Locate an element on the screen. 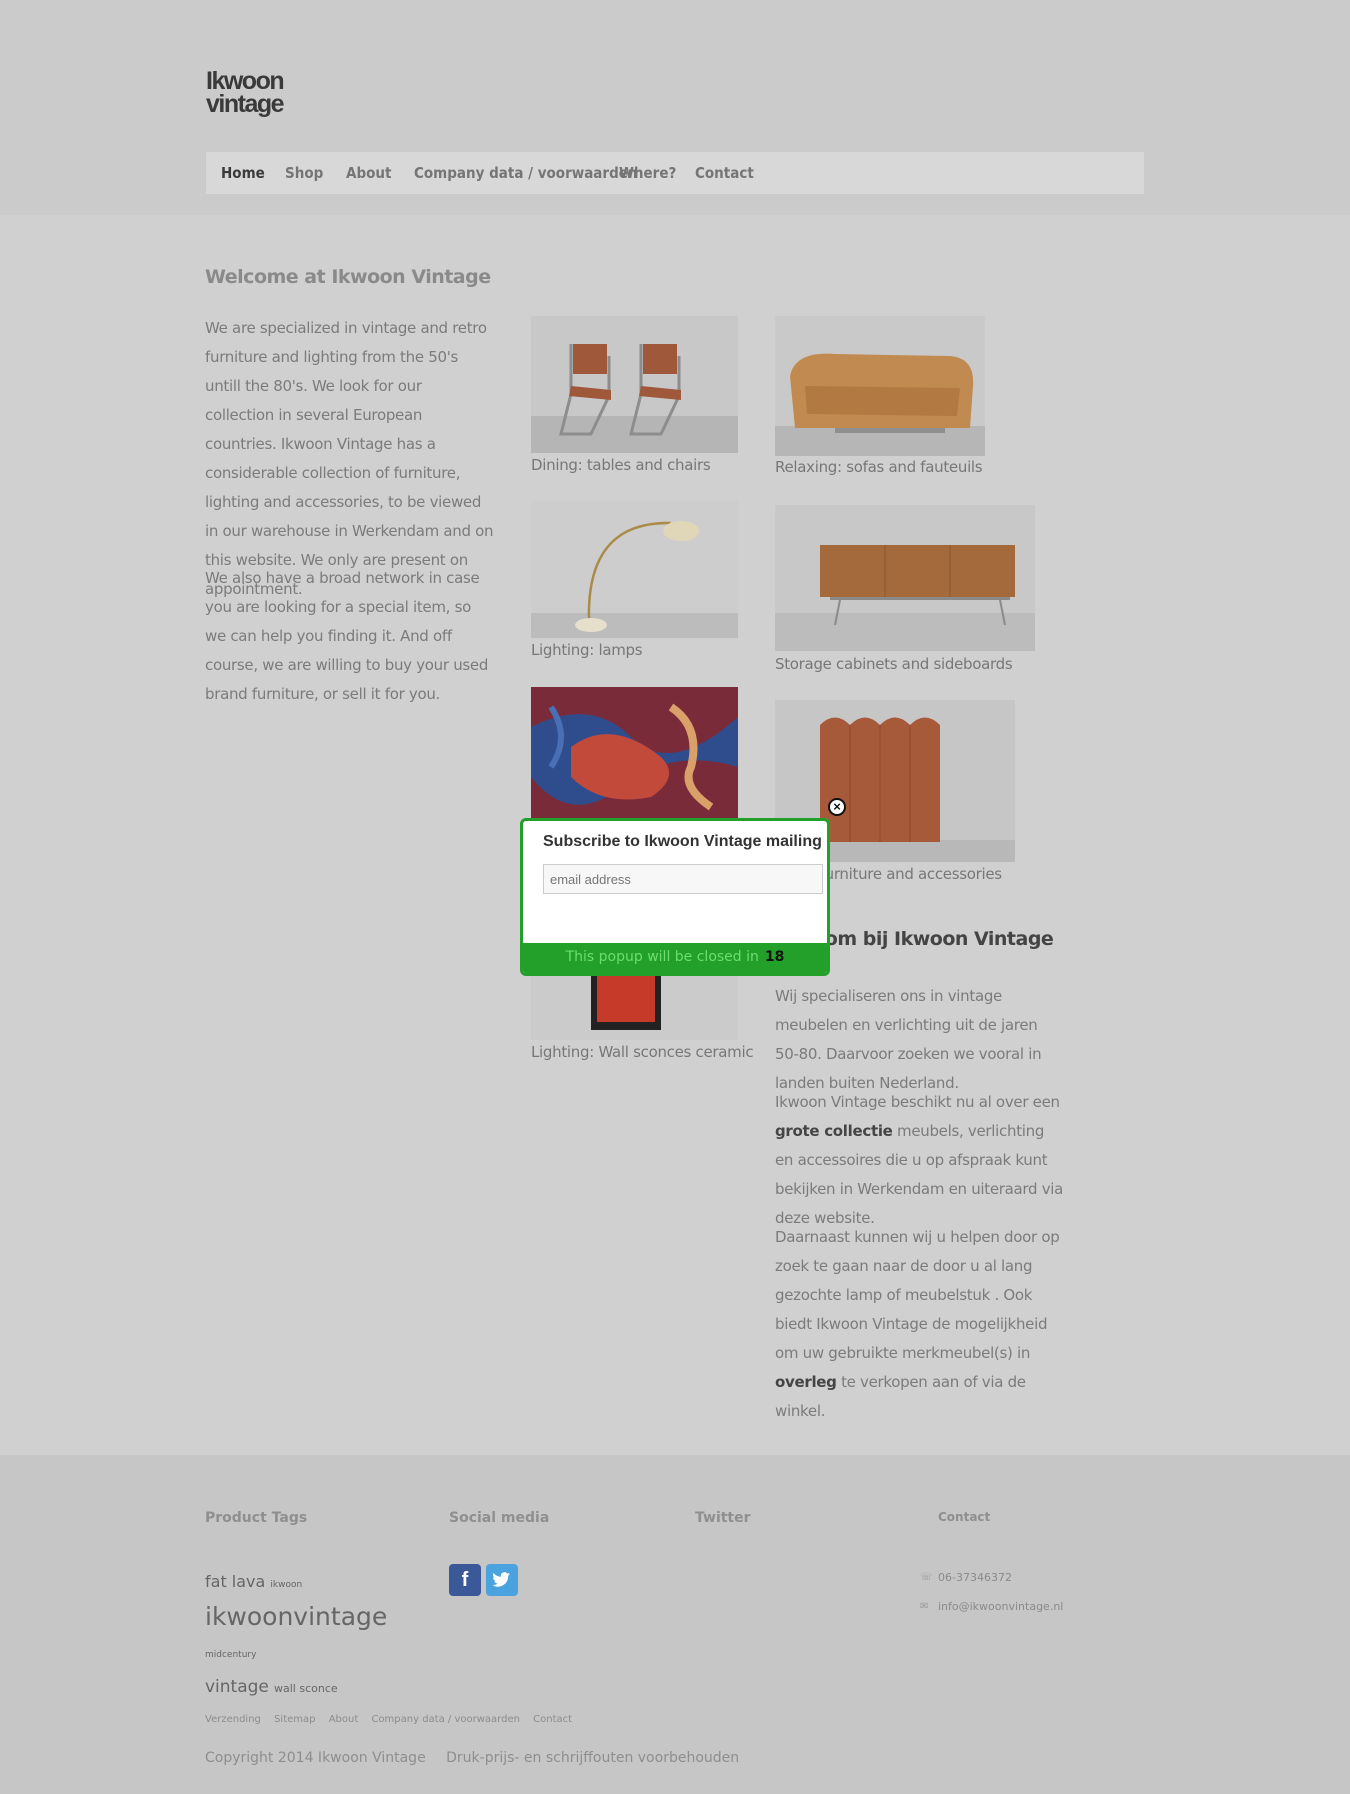 The height and width of the screenshot is (1794, 1350). nav-about: About is located at coordinates (368, 173).